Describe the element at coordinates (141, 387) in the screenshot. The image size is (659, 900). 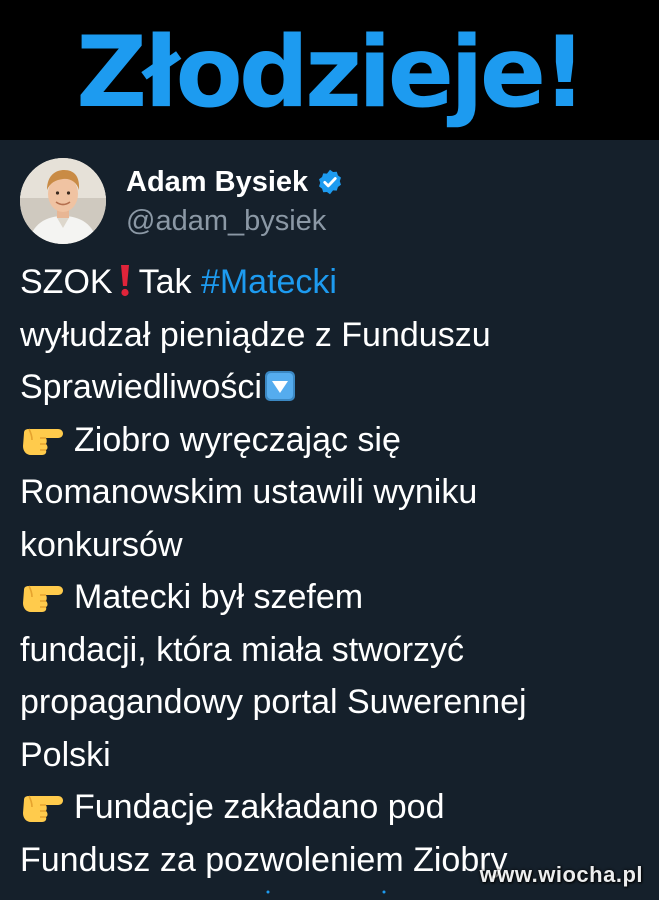
I see `tweet-text: Sprawiedliwości` at that location.